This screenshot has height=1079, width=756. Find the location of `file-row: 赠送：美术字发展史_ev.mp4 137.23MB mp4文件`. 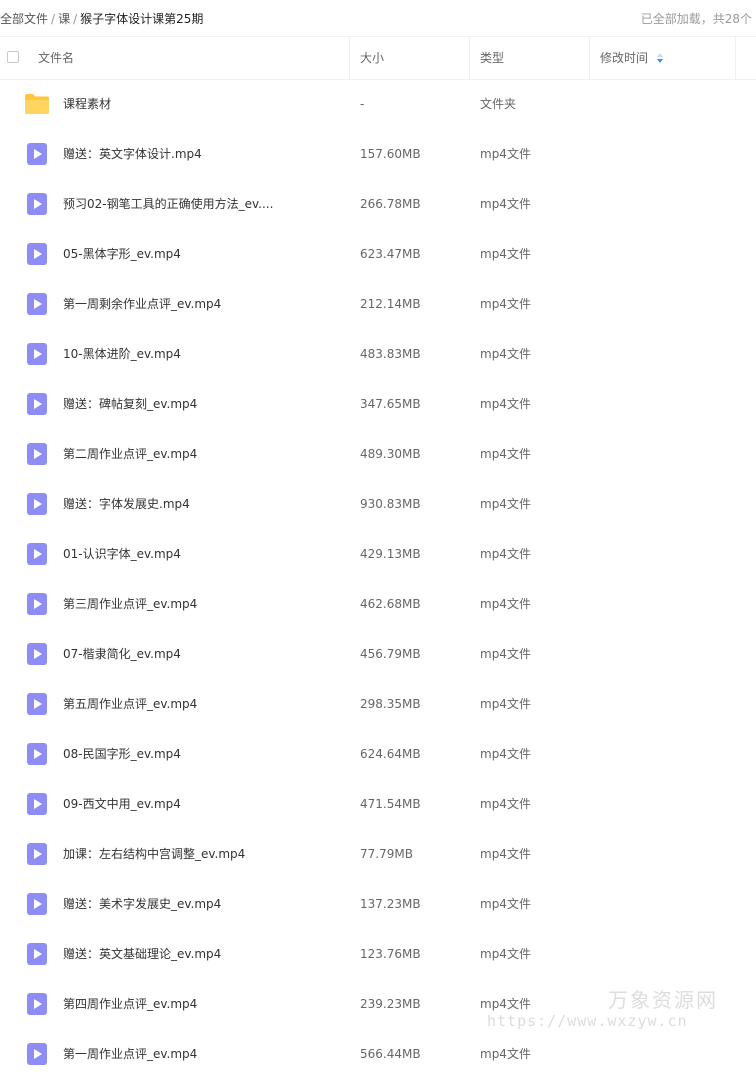

file-row: 赠送：美术字发展史_ev.mp4 137.23MB mp4文件 is located at coordinates (378, 904).